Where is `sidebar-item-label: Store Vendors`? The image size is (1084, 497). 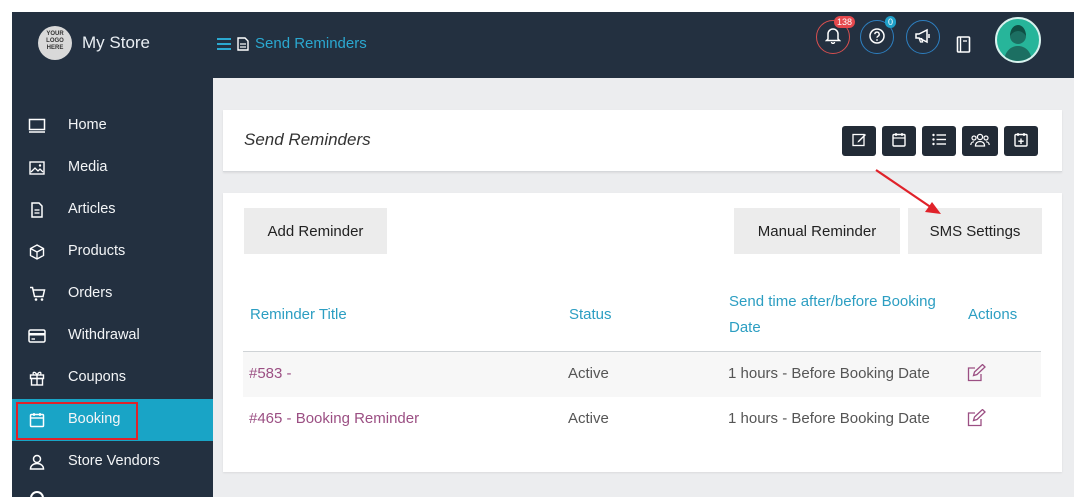 sidebar-item-label: Store Vendors is located at coordinates (114, 461).